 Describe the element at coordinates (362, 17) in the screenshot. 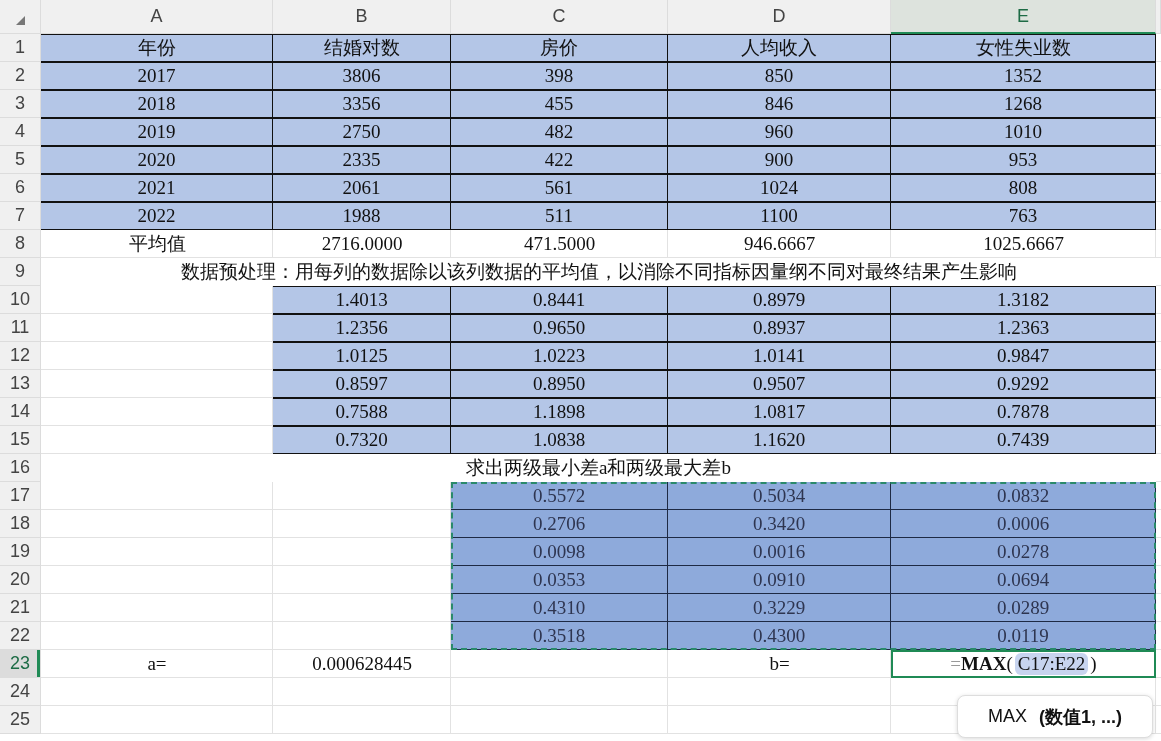

I see `column-header: B` at that location.